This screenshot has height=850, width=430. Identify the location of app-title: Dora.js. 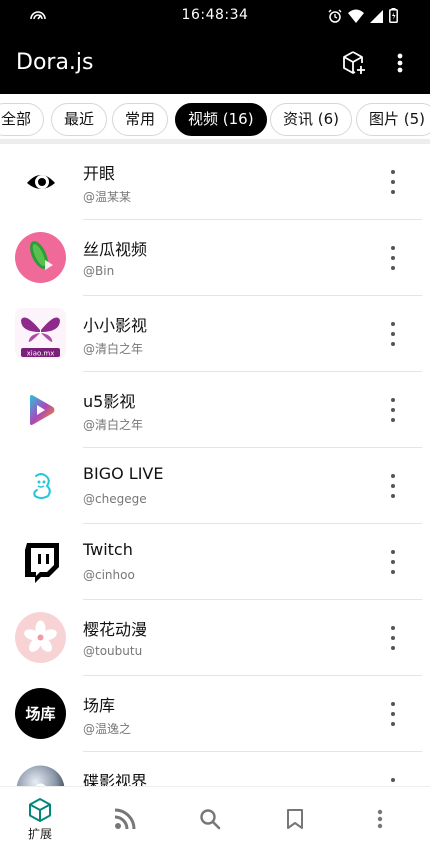
(55, 62).